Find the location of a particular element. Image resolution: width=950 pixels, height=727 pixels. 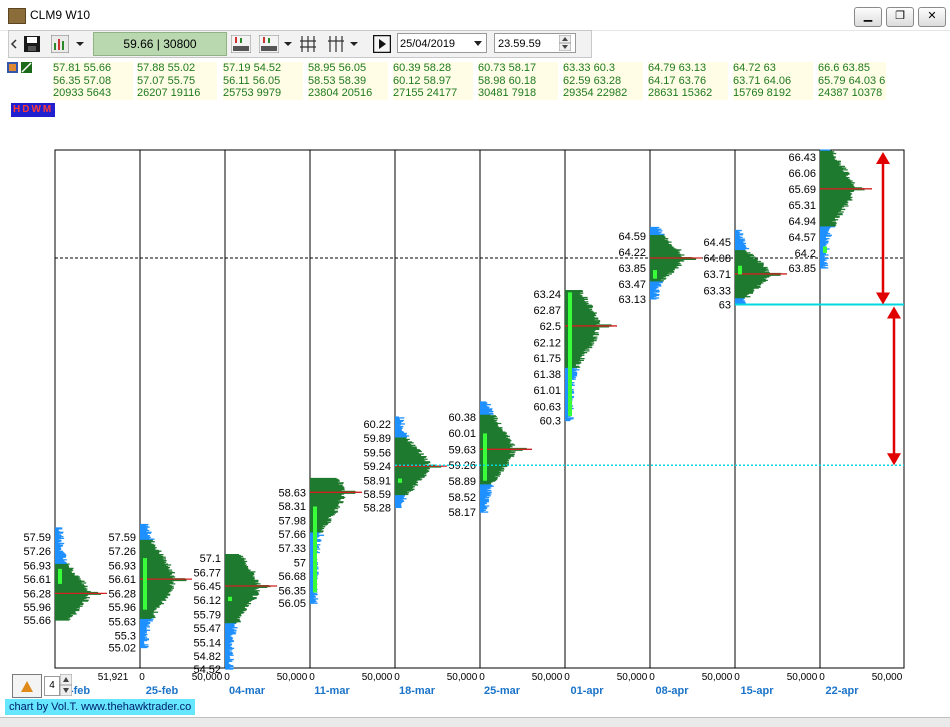

price-label: 65.69 is located at coordinates (802, 190).